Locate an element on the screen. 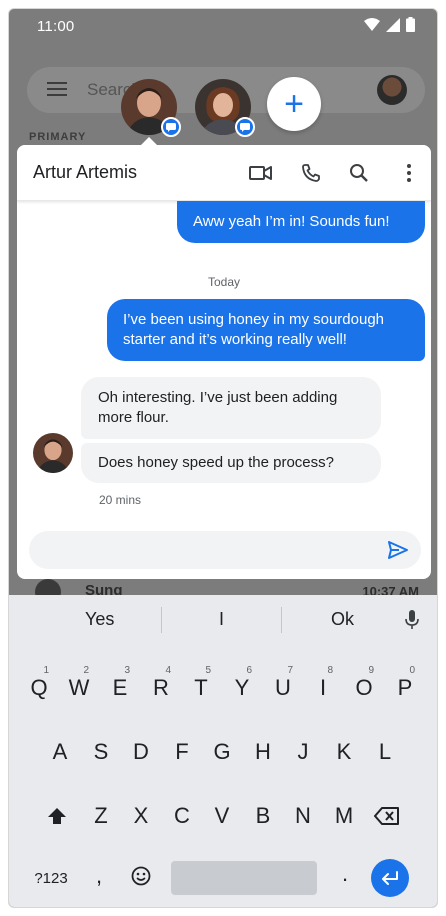 Image resolution: width=446 pixels, height=916 pixels. key-w: 2W is located at coordinates (79, 688).